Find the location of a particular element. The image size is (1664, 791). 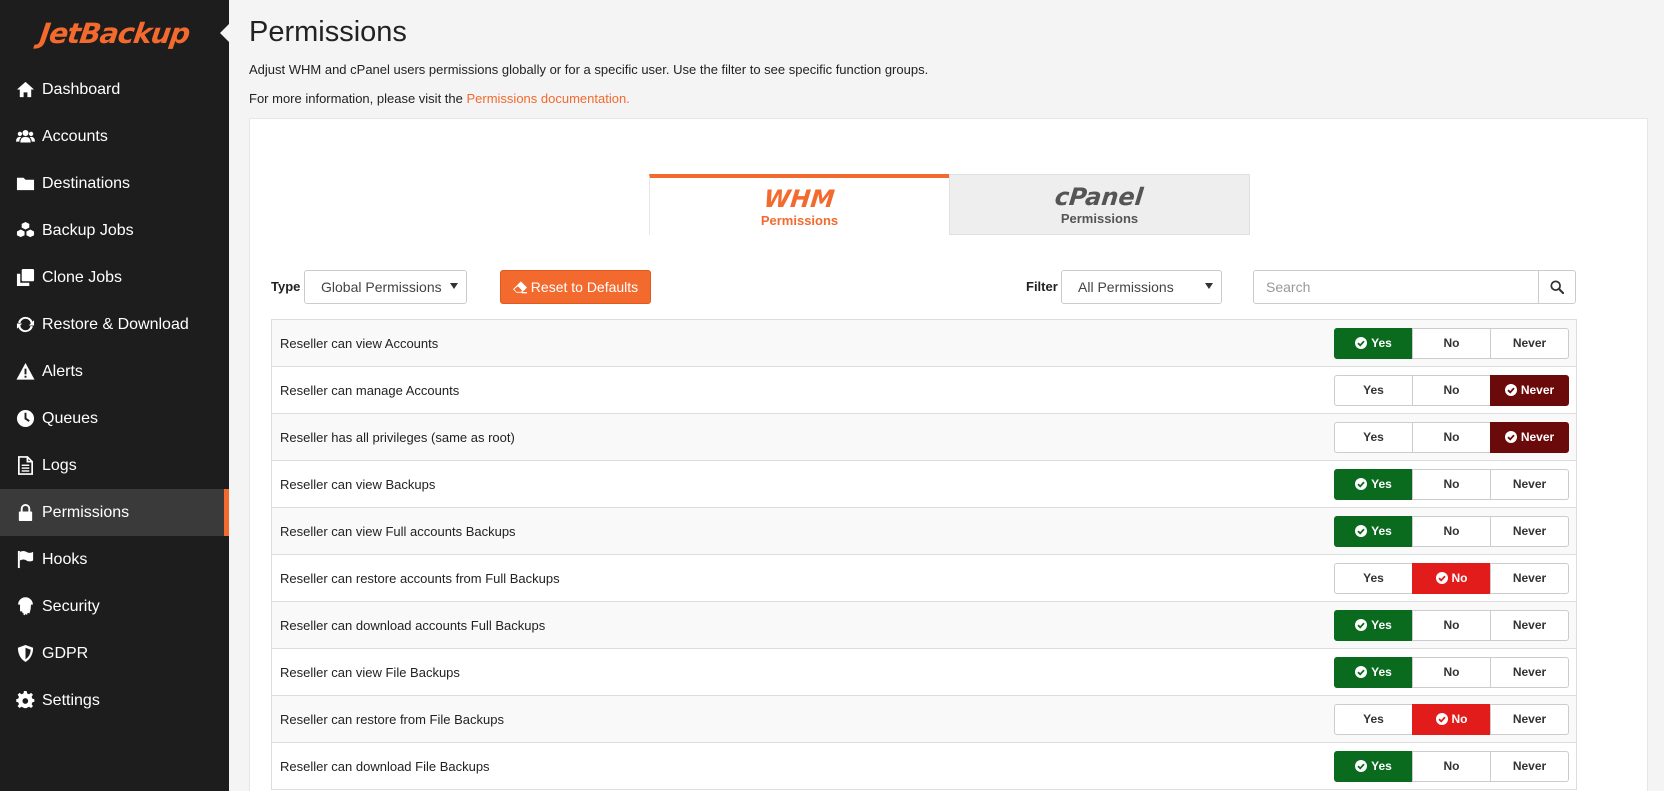

cubes-icon is located at coordinates (25, 231).